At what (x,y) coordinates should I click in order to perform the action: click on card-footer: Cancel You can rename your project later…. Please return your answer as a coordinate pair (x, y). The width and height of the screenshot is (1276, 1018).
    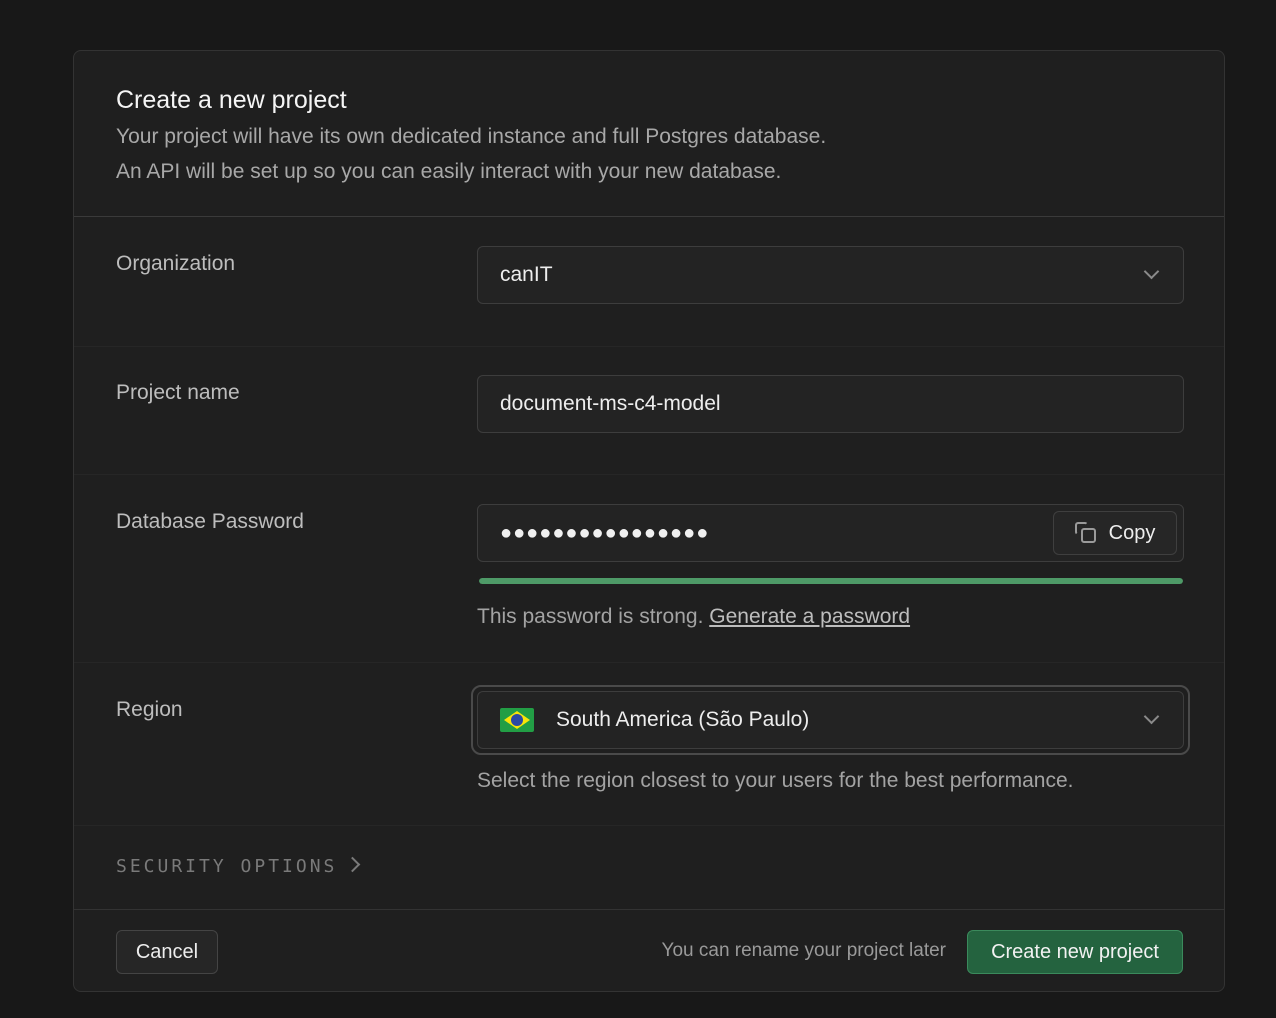
    Looking at the image, I should click on (649, 950).